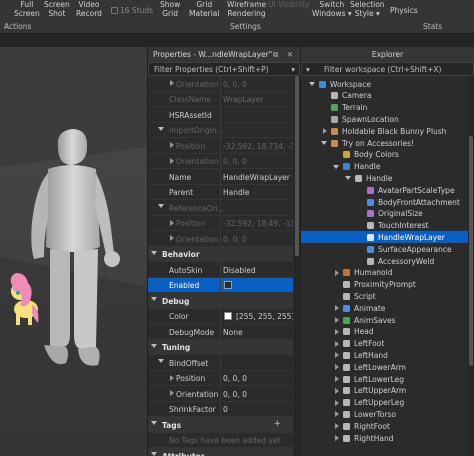 The width and height of the screenshot is (474, 456). Describe the element at coordinates (385, 403) in the screenshot. I see `explorer-tree-item: LeftUpperLeg` at that location.